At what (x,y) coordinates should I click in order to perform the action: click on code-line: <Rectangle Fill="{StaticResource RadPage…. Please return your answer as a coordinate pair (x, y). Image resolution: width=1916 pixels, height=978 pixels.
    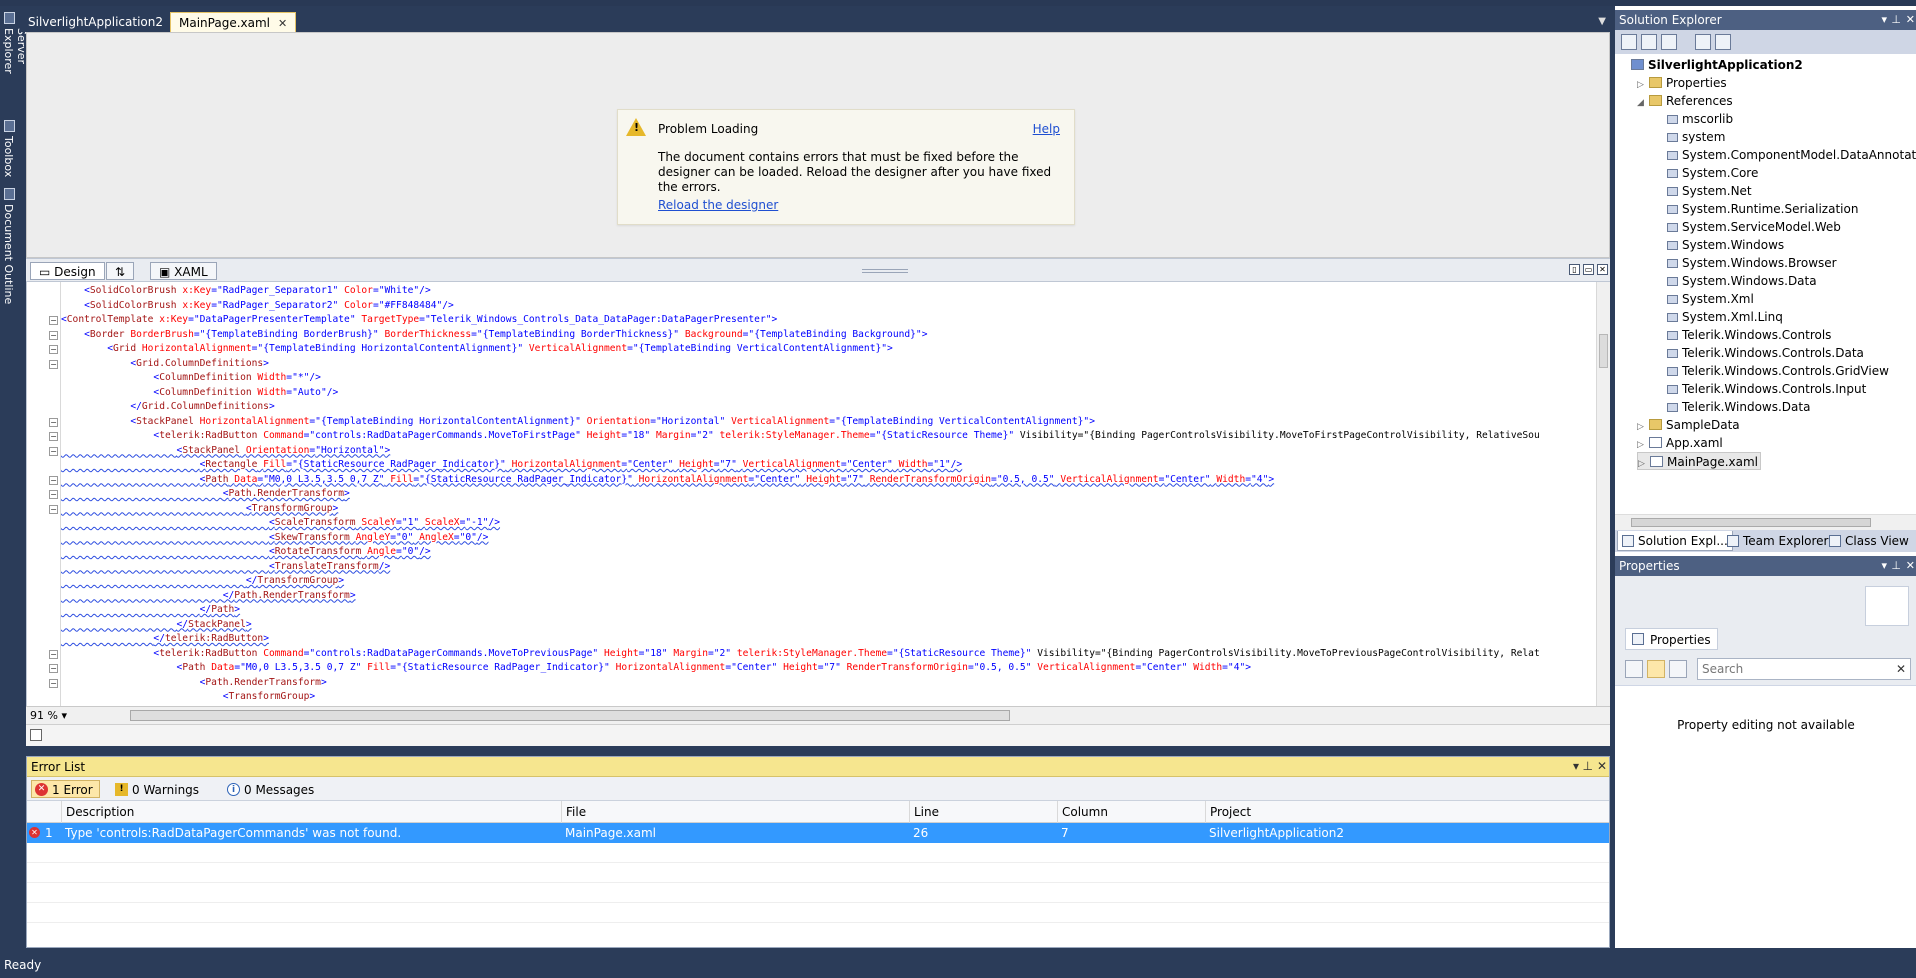
    Looking at the image, I should click on (512, 465).